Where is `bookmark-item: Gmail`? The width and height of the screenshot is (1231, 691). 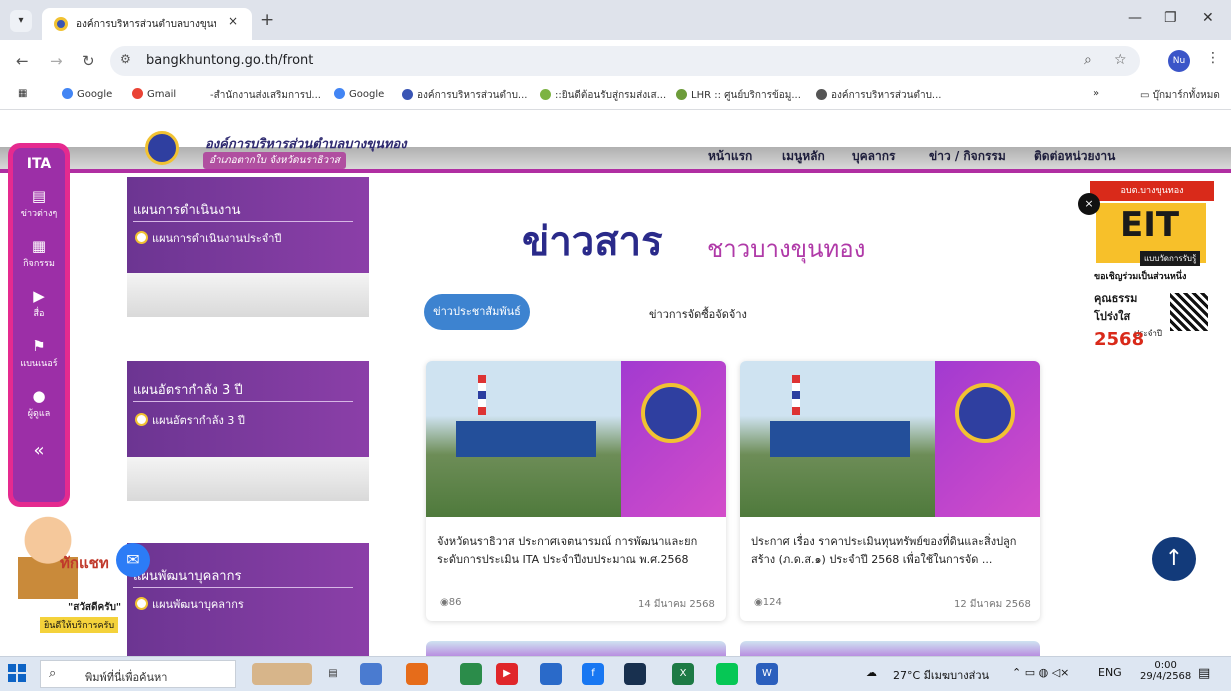
bookmark-item: Gmail is located at coordinates (154, 94).